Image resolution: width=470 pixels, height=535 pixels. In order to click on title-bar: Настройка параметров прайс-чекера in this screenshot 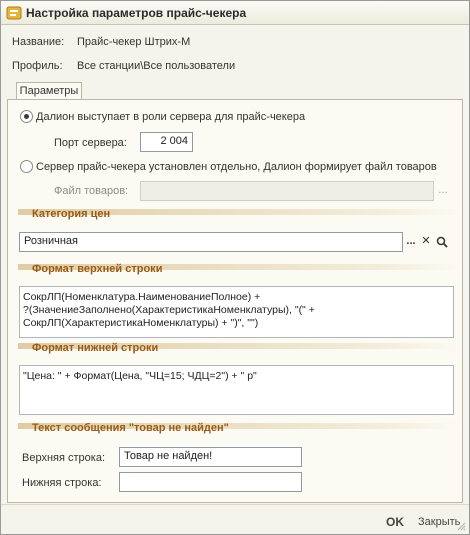, I will do `click(235, 13)`.